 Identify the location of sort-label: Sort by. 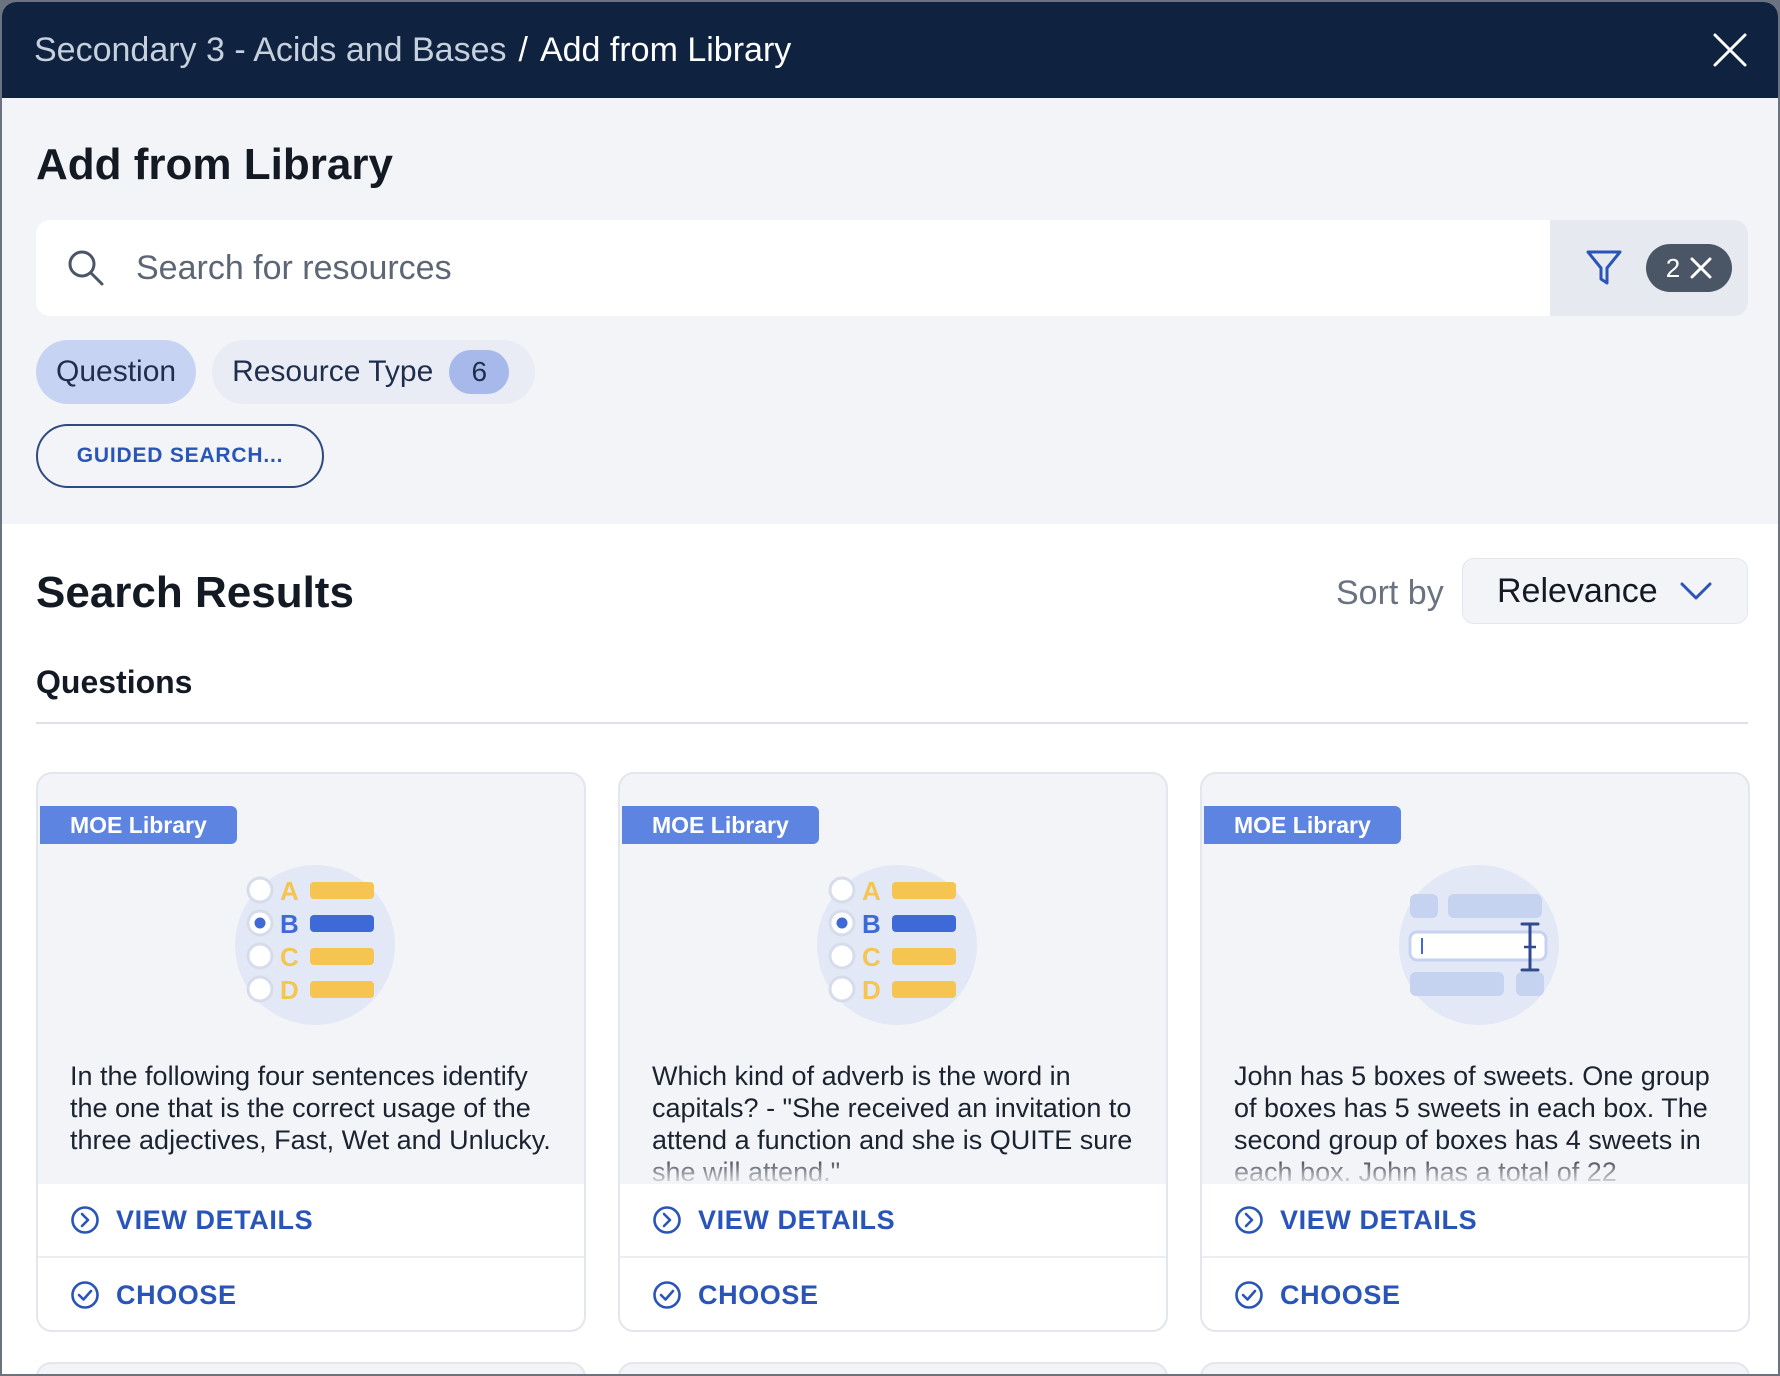
(1390, 593).